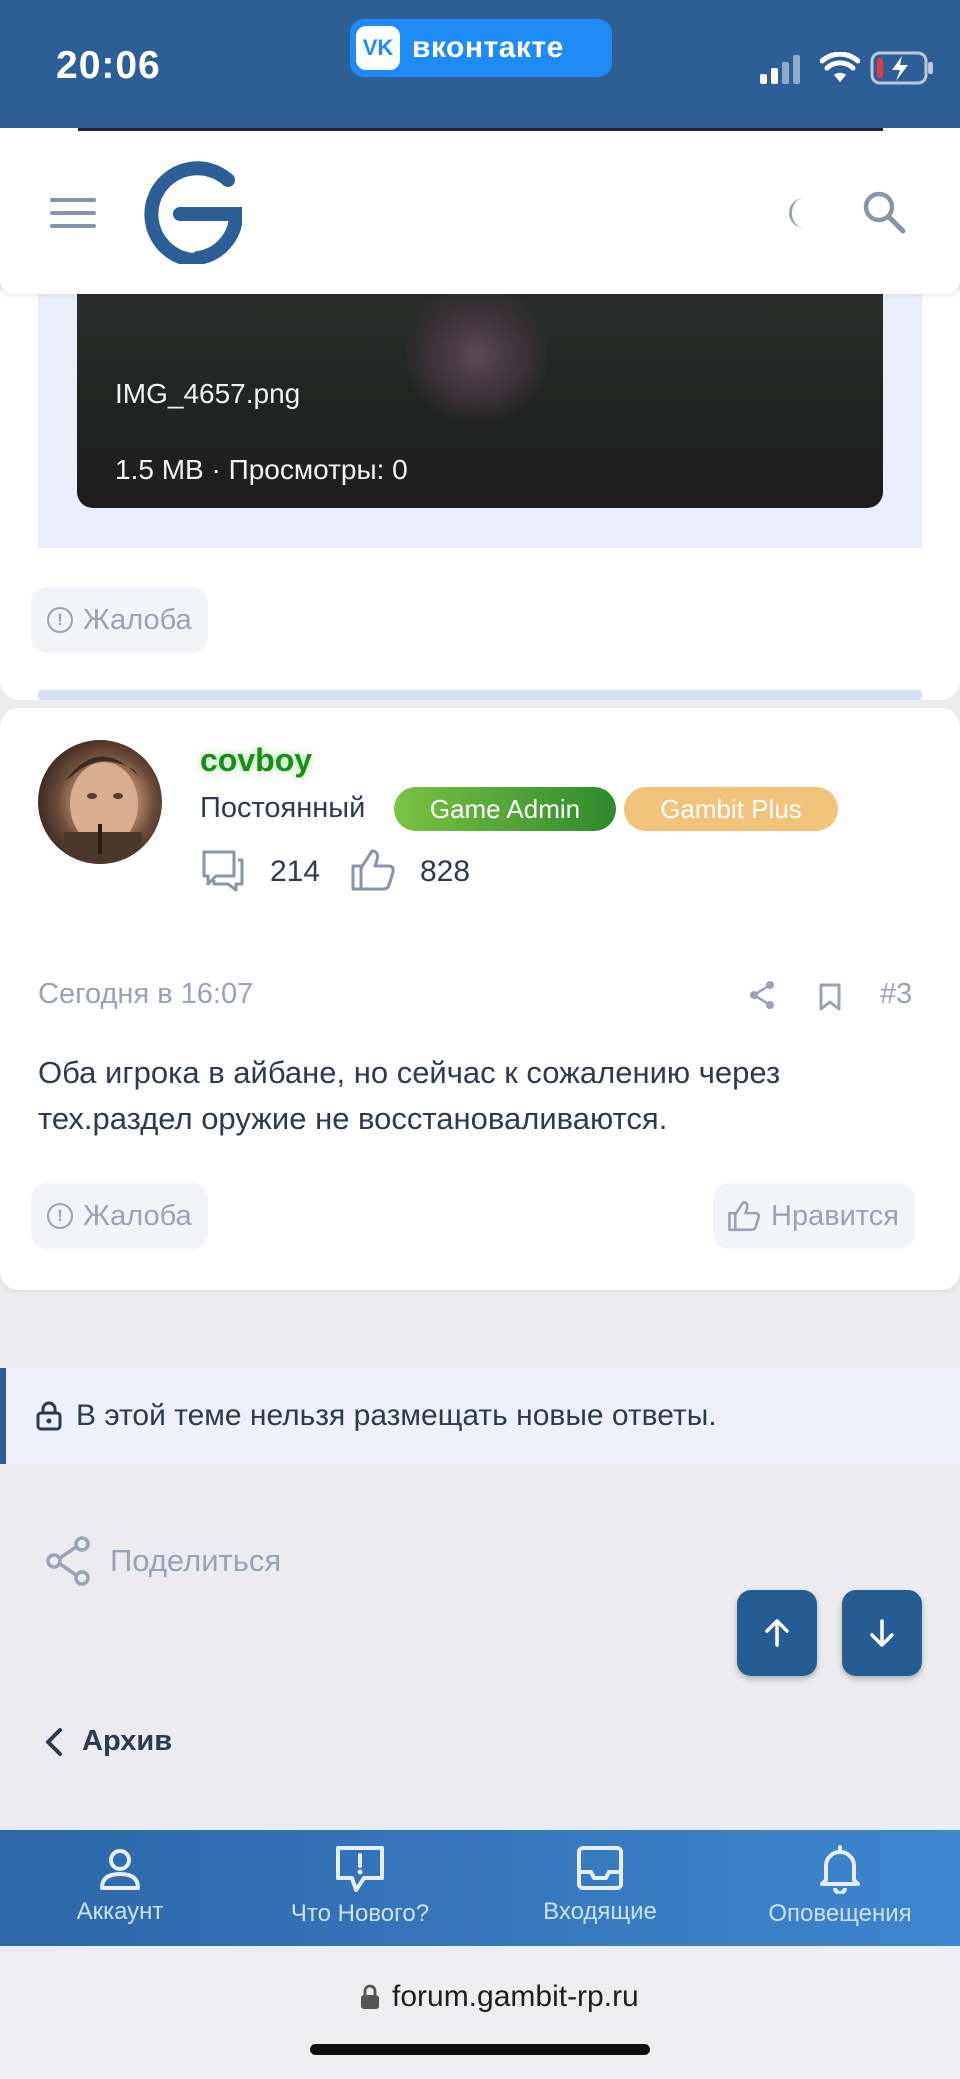 The height and width of the screenshot is (2079, 960). Describe the element at coordinates (127, 1741) in the screenshot. I see `breadcrumb-label: Архив` at that location.